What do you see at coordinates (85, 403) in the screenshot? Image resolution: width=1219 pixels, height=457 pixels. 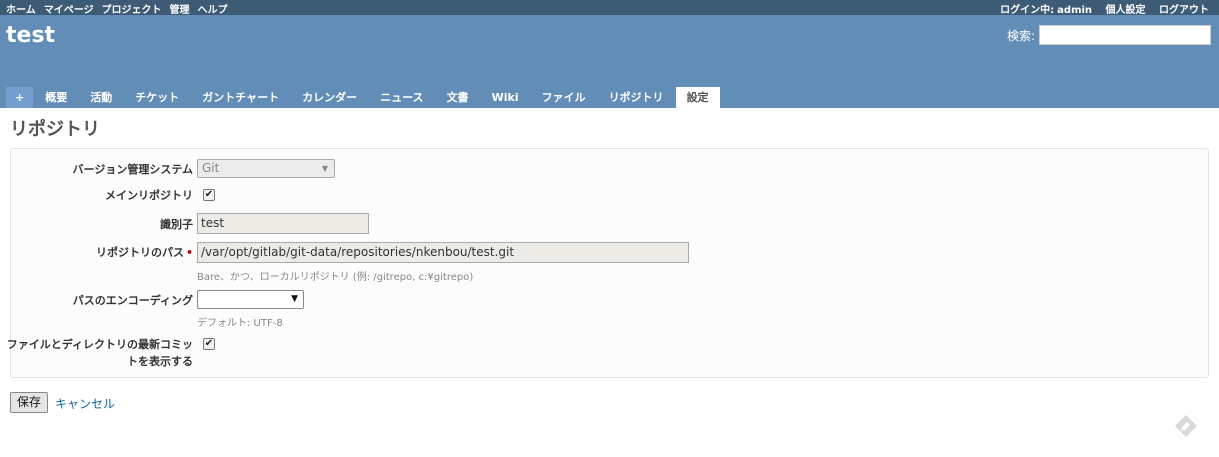 I see `cancel-link: キャンセル` at bounding box center [85, 403].